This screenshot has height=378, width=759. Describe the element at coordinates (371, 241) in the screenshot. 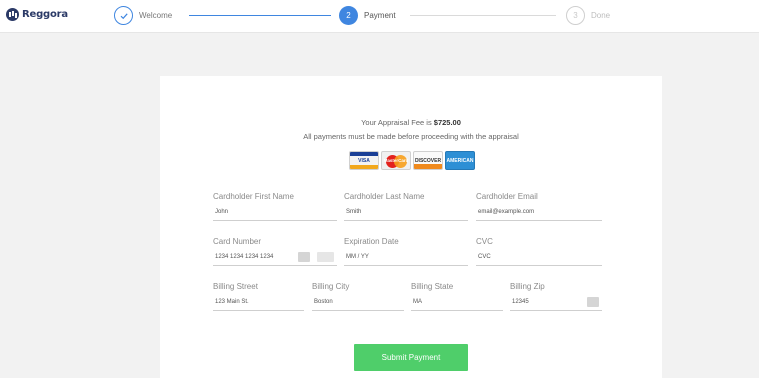

I see `field-label: Expiration Date` at that location.